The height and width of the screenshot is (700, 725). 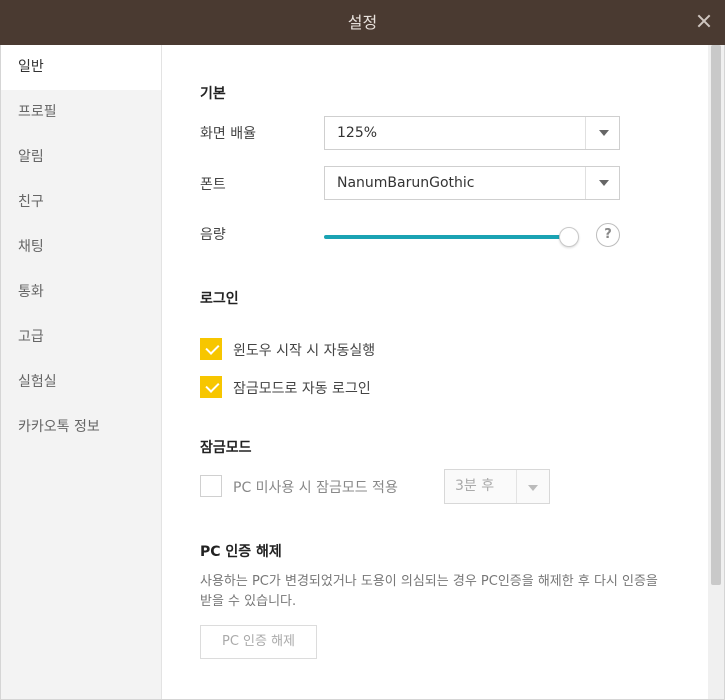 What do you see at coordinates (716, 315) in the screenshot?
I see `scrollbar-thumb` at bounding box center [716, 315].